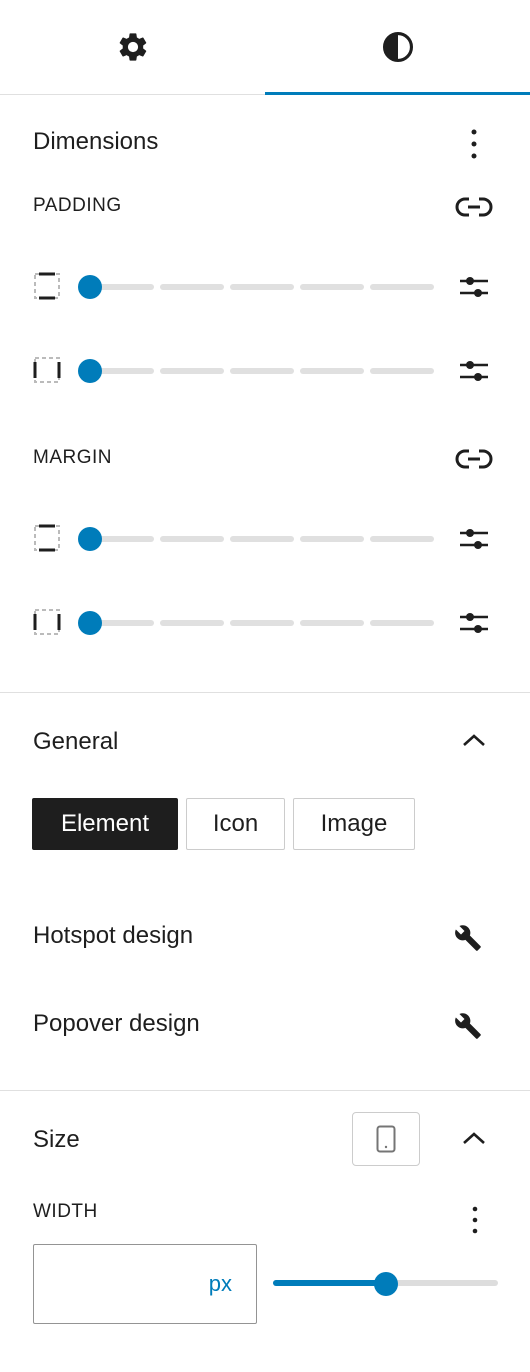 The height and width of the screenshot is (1372, 530). I want to click on padding-link-button, so click(474, 207).